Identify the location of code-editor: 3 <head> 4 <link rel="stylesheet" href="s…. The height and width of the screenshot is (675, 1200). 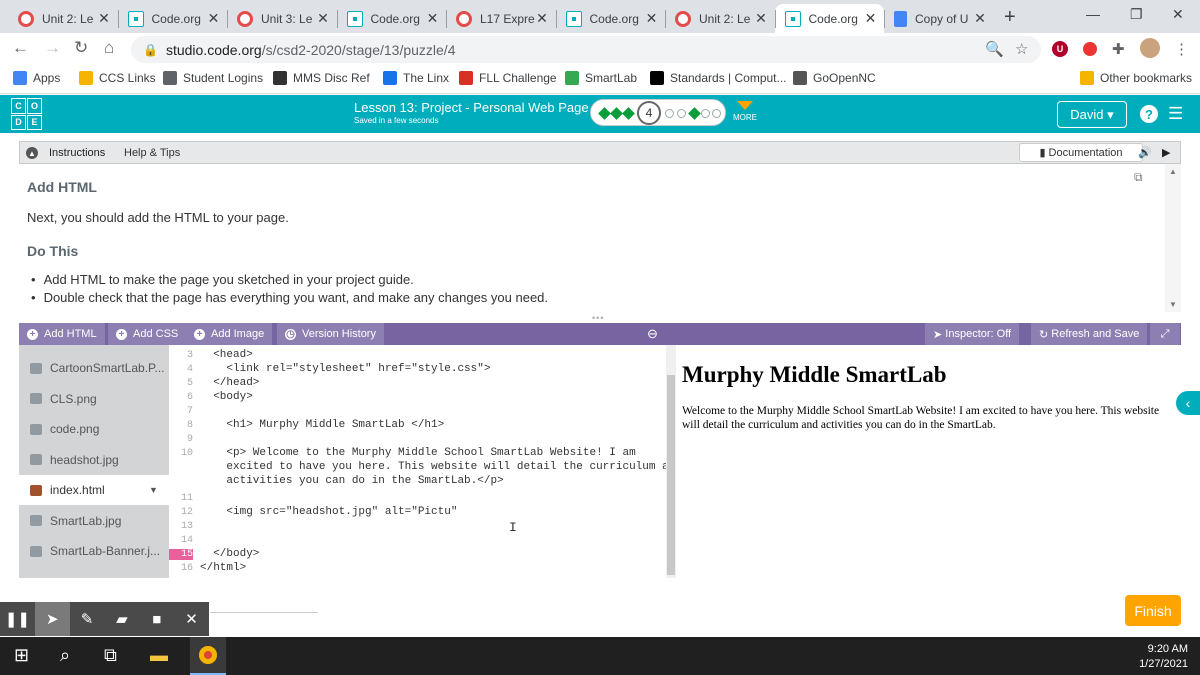
(425, 461).